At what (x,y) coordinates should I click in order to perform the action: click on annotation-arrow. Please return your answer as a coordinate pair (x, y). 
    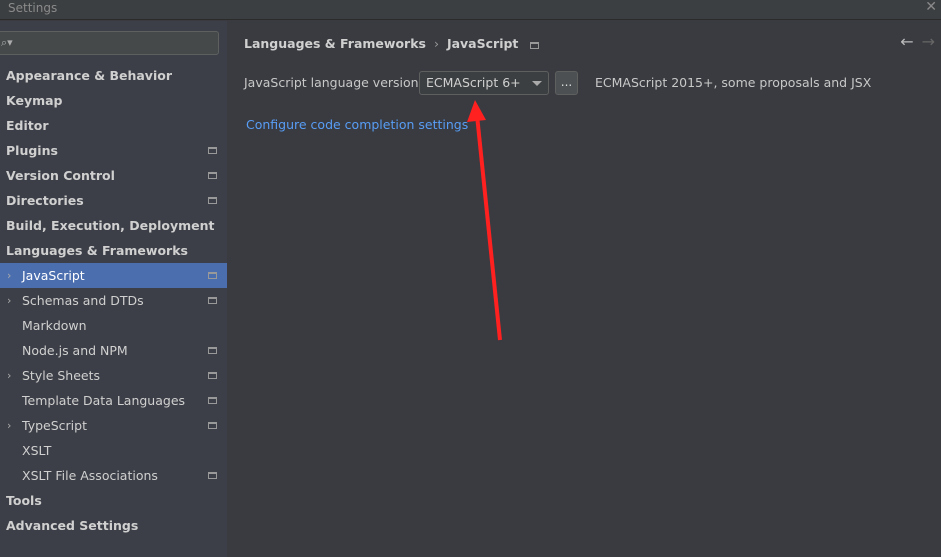
    Looking at the image, I should click on (484, 220).